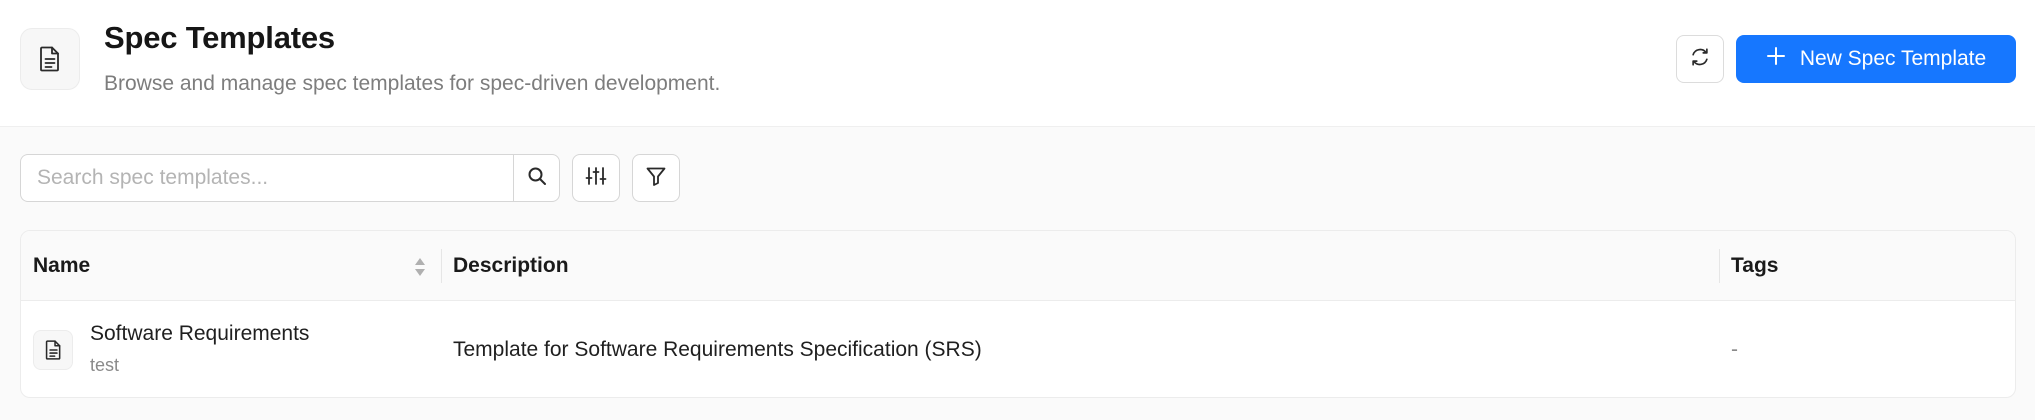  What do you see at coordinates (1734, 349) in the screenshot?
I see `template-tags: -` at bounding box center [1734, 349].